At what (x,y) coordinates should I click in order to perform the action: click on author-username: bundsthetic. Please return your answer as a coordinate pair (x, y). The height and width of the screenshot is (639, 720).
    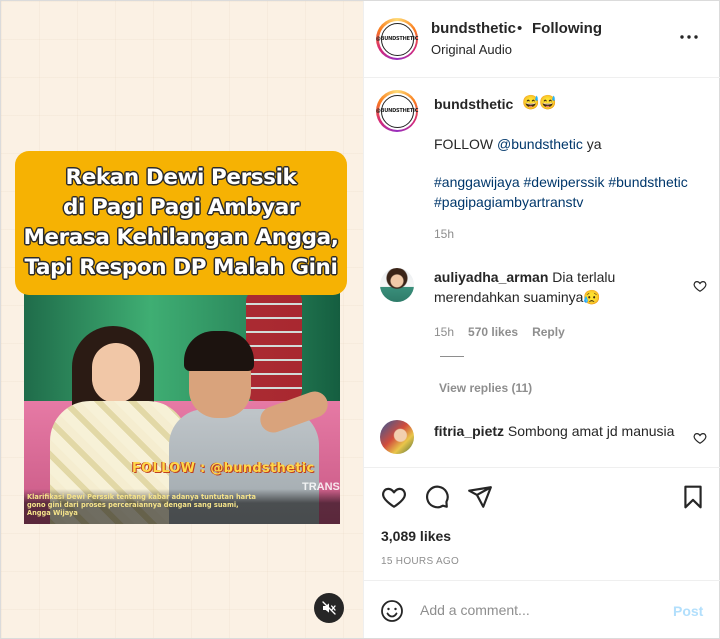
    Looking at the image, I should click on (473, 28).